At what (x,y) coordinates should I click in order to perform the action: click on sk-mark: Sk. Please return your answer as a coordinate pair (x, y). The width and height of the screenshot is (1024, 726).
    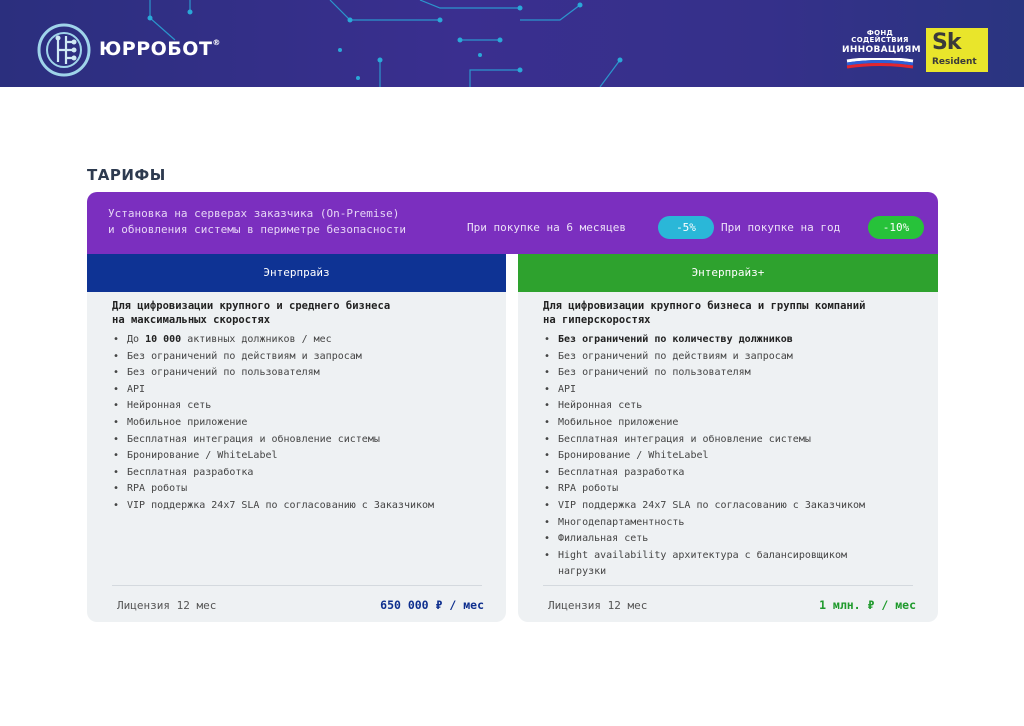
    Looking at the image, I should click on (947, 42).